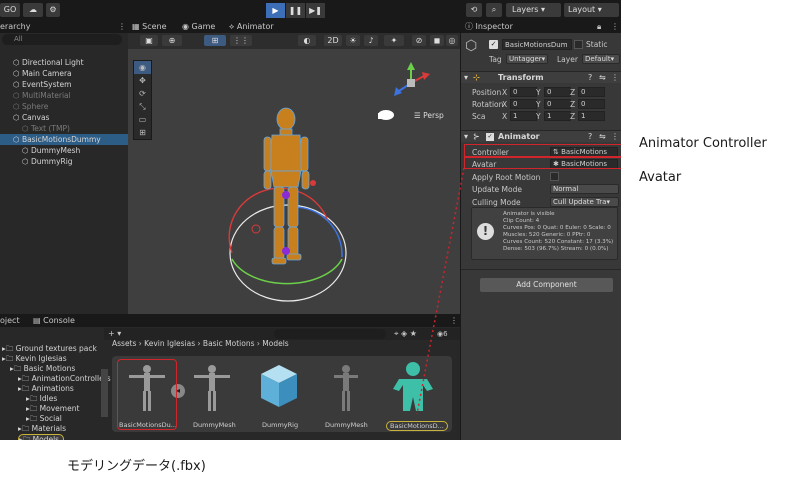 The width and height of the screenshot is (800, 484). Describe the element at coordinates (440, 291) in the screenshot. I see `annotation-connector` at that location.